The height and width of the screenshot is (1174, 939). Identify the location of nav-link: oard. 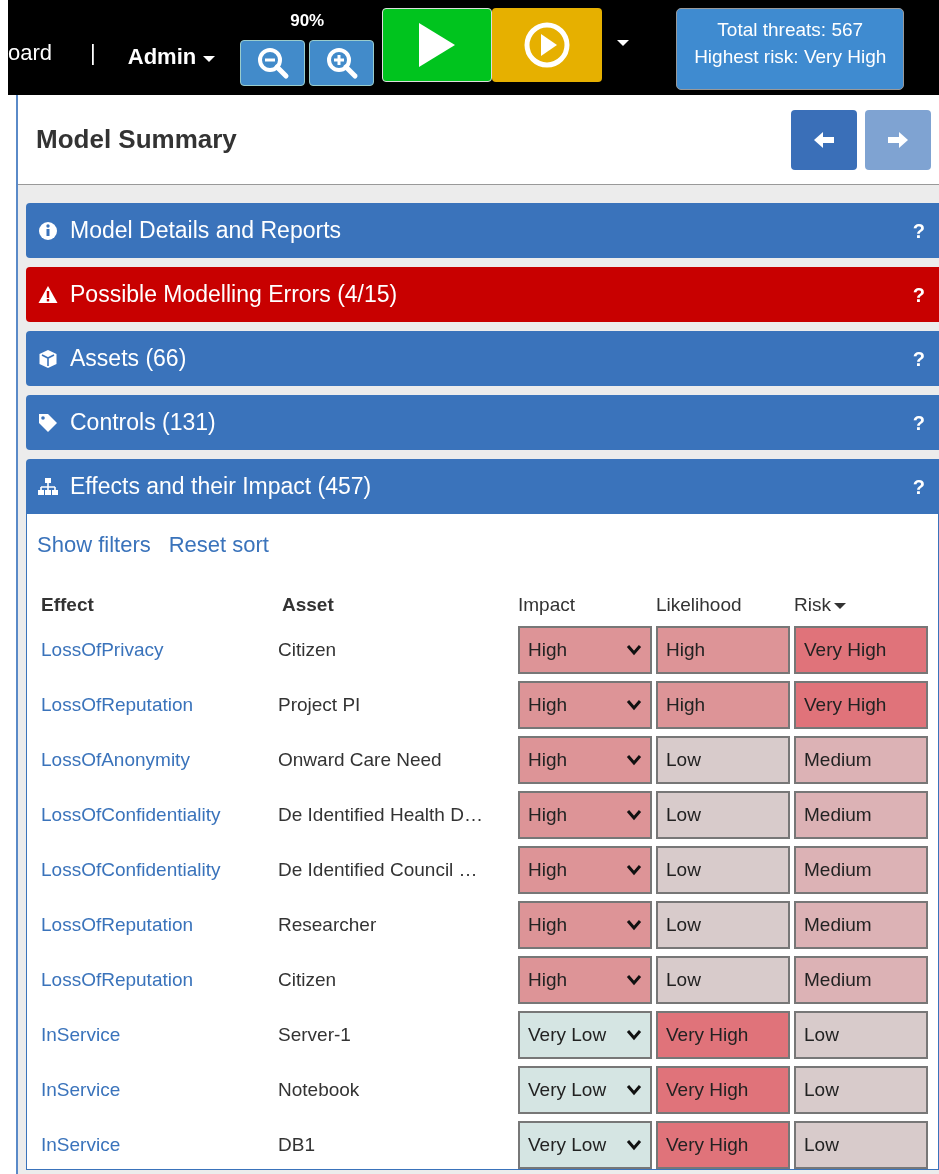
(30, 53).